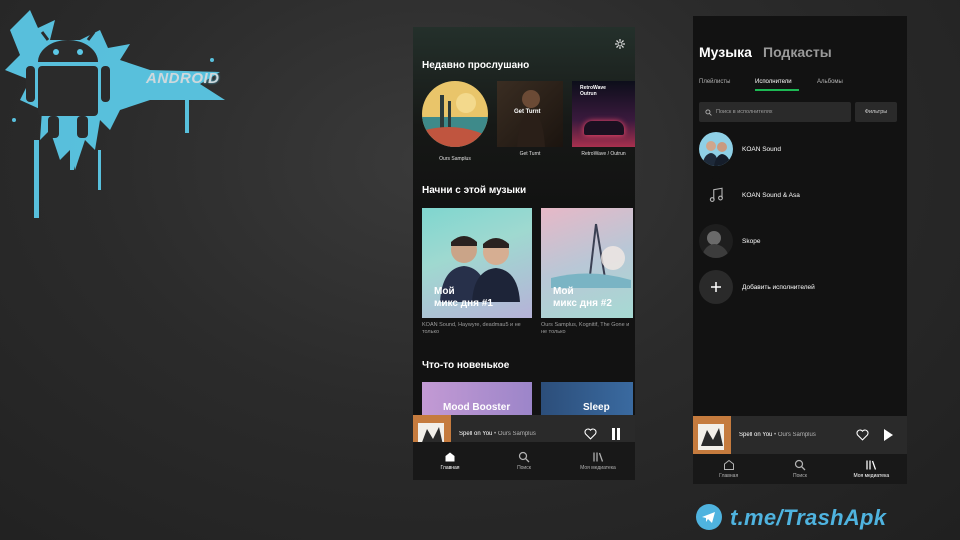 Image resolution: width=960 pixels, height=540 pixels. I want to click on tab-podcasts: Подкасты, so click(797, 52).